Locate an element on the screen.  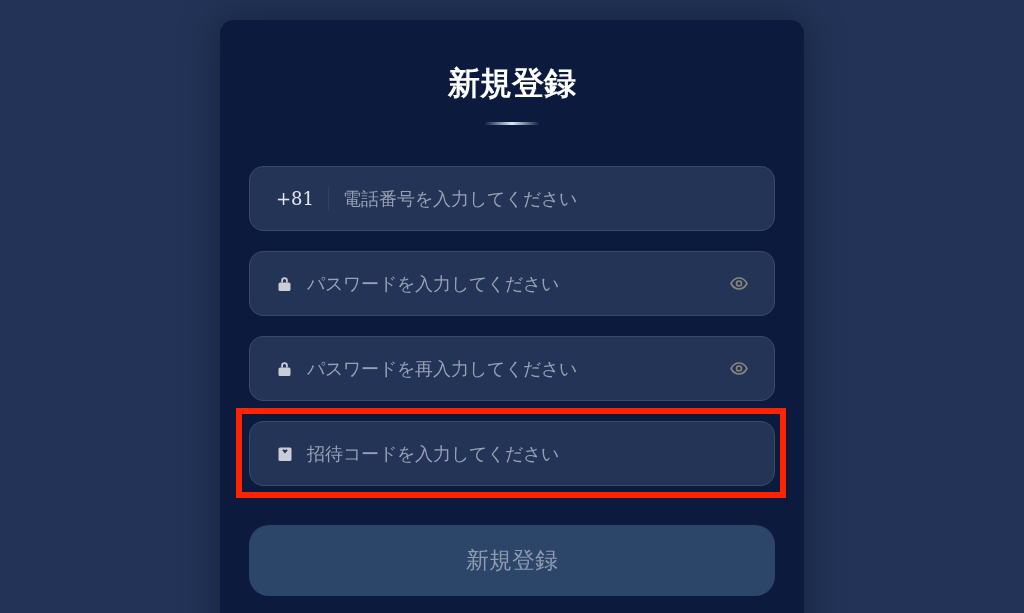
password-field: パスワードを再入力してください is located at coordinates (512, 368).